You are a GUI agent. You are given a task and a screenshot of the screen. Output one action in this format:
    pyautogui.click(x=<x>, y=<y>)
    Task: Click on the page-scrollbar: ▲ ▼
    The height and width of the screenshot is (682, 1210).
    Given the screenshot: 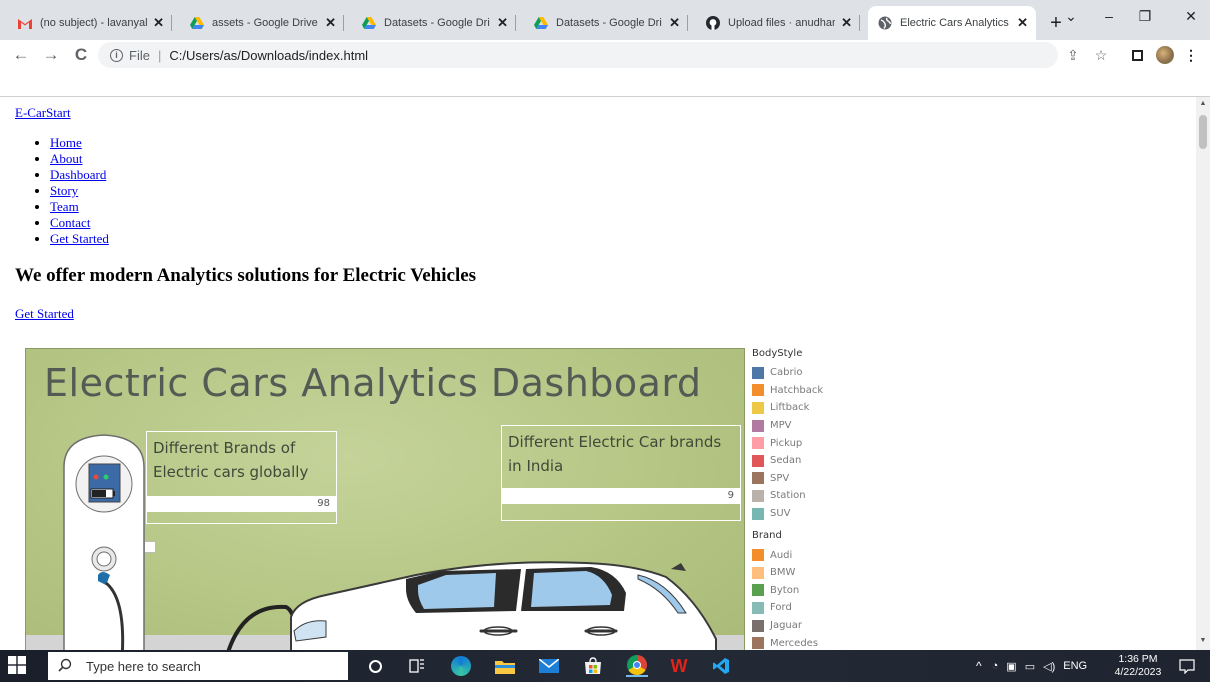 What is the action you would take?
    pyautogui.click(x=1203, y=373)
    